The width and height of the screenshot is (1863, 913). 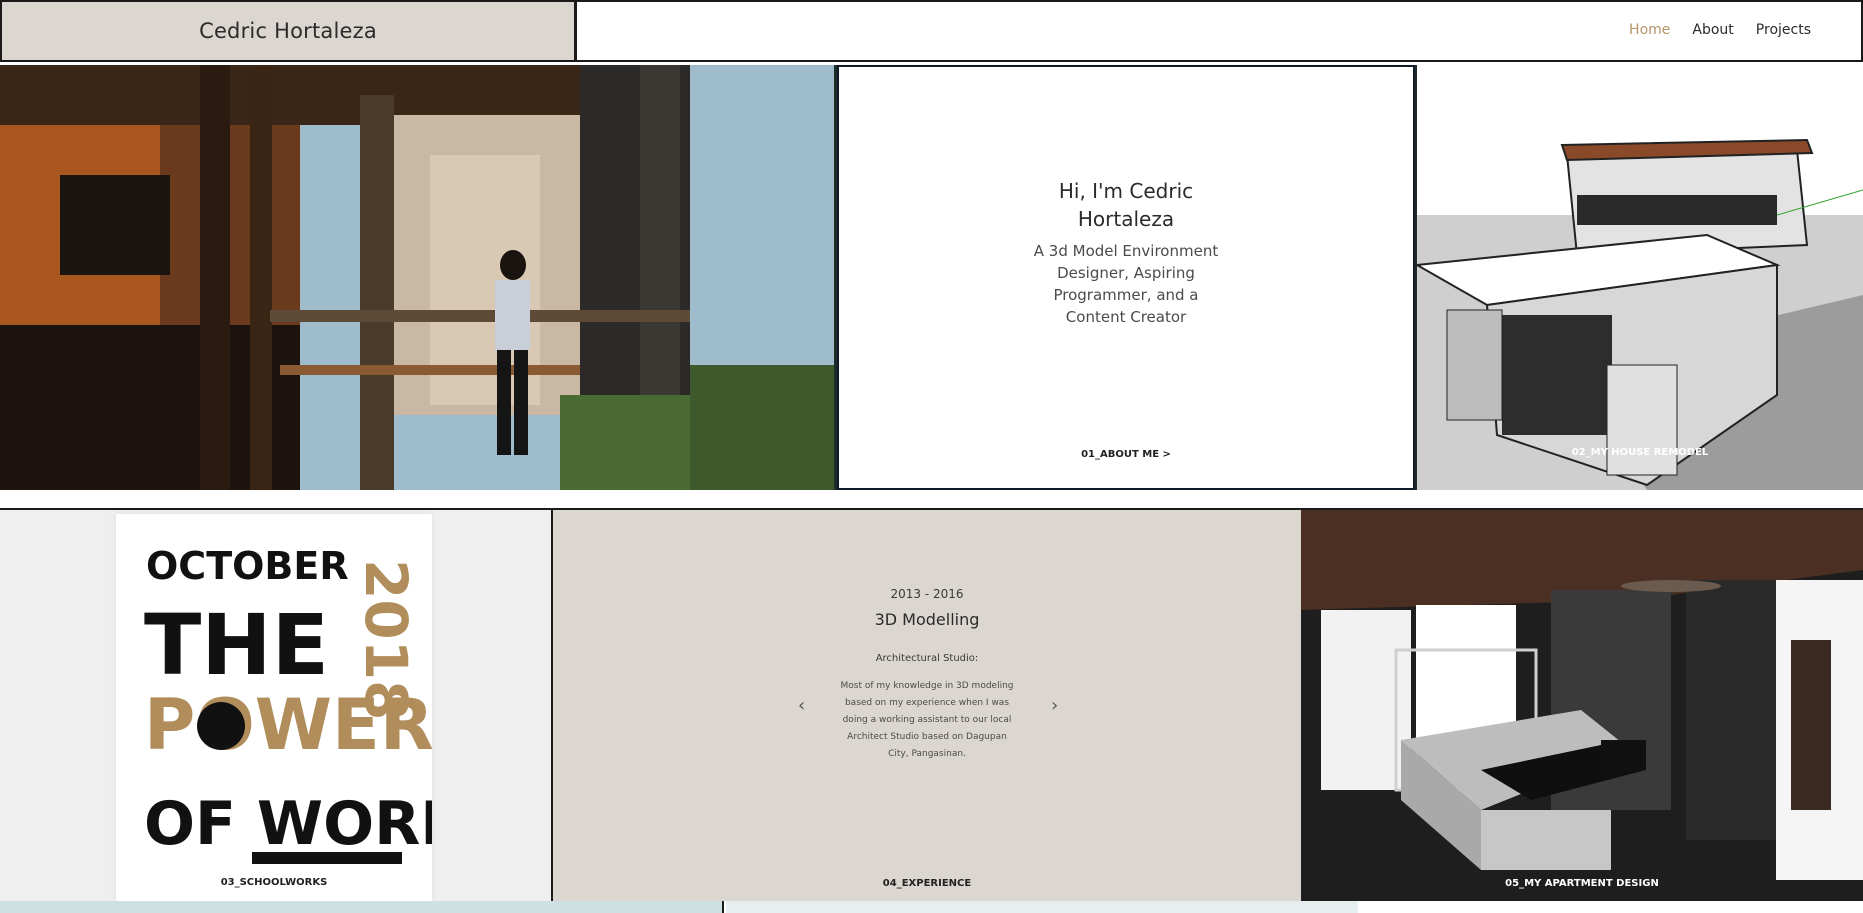 What do you see at coordinates (247, 566) in the screenshot?
I see `poster-word: OCTOBER` at bounding box center [247, 566].